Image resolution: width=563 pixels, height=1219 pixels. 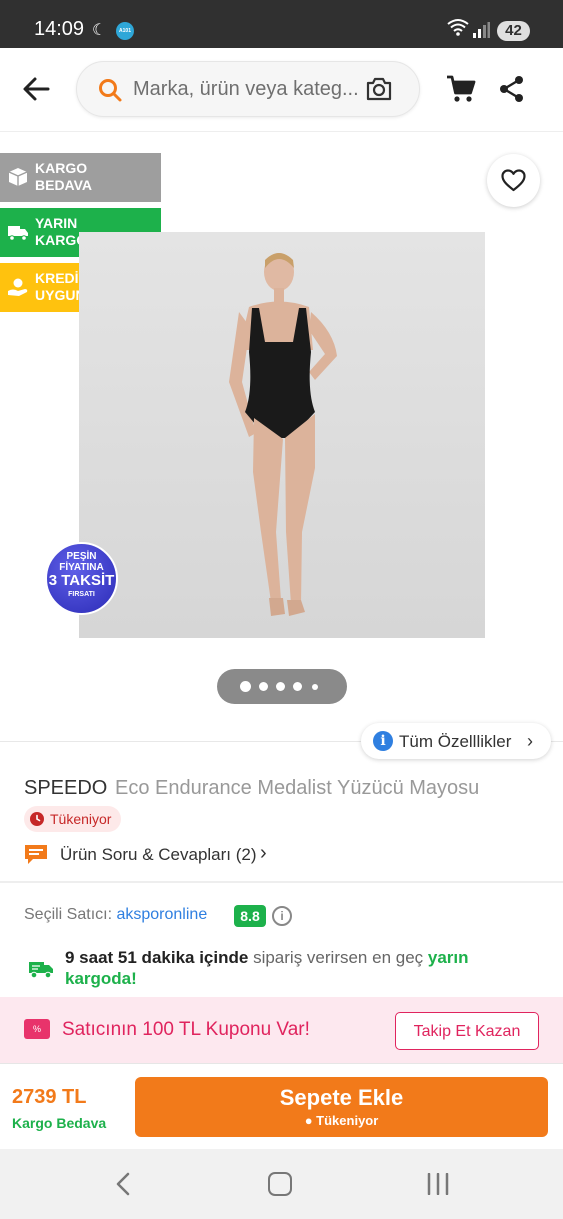 What do you see at coordinates (379, 89) in the screenshot?
I see `camera-icon` at bounding box center [379, 89].